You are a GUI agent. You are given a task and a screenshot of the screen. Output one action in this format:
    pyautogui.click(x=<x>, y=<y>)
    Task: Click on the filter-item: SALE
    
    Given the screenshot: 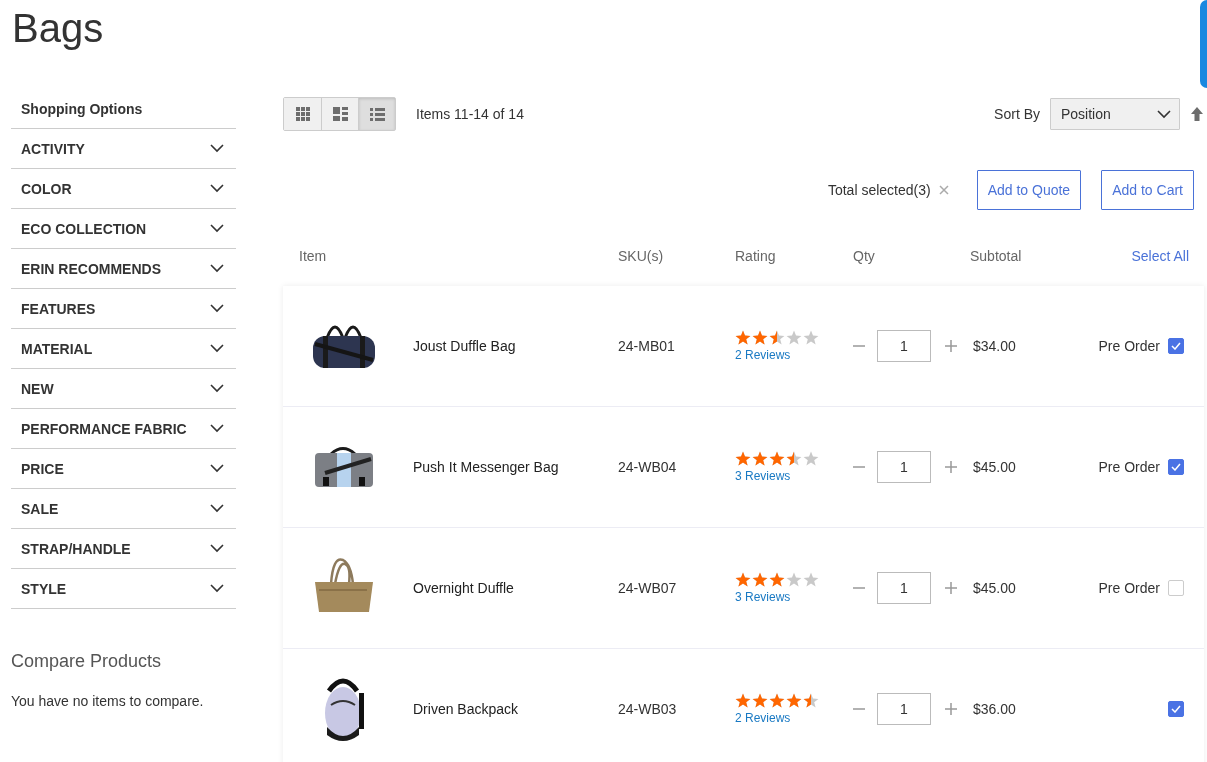 What is the action you would take?
    pyautogui.click(x=123, y=508)
    